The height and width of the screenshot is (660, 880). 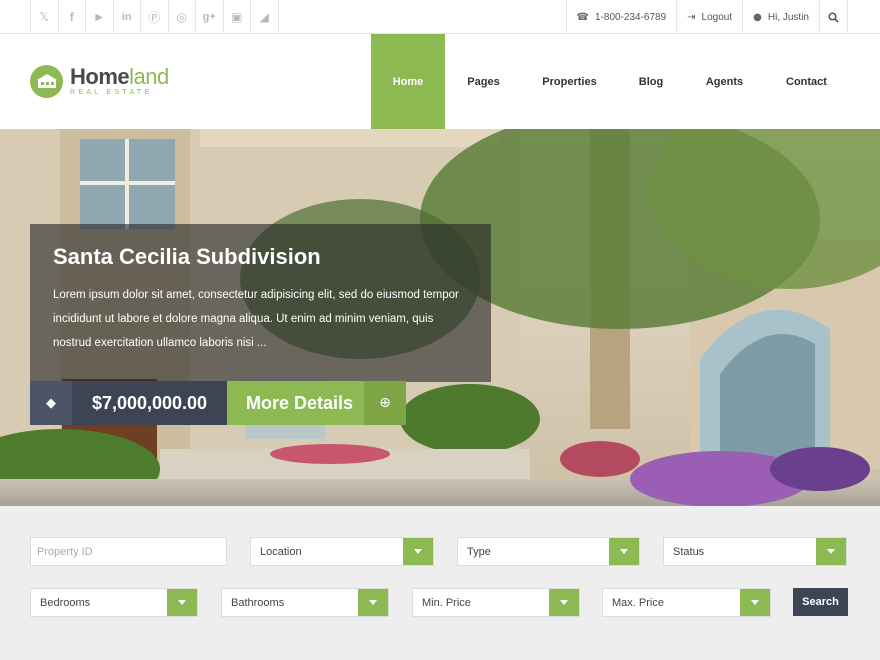 What do you see at coordinates (788, 17) in the screenshot?
I see `user-greeting: Hi, Justin` at bounding box center [788, 17].